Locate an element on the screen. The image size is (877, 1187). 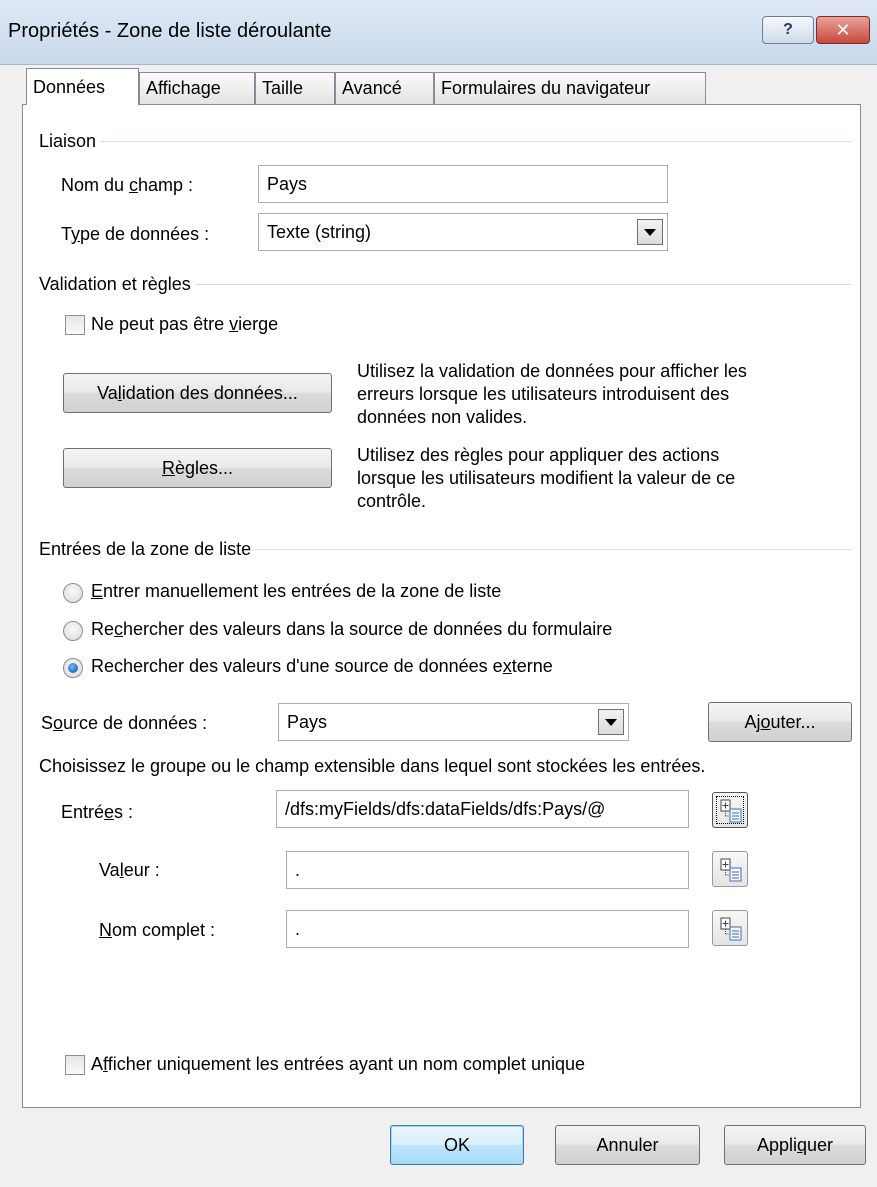
field-name-input: Pays is located at coordinates (463, 184).